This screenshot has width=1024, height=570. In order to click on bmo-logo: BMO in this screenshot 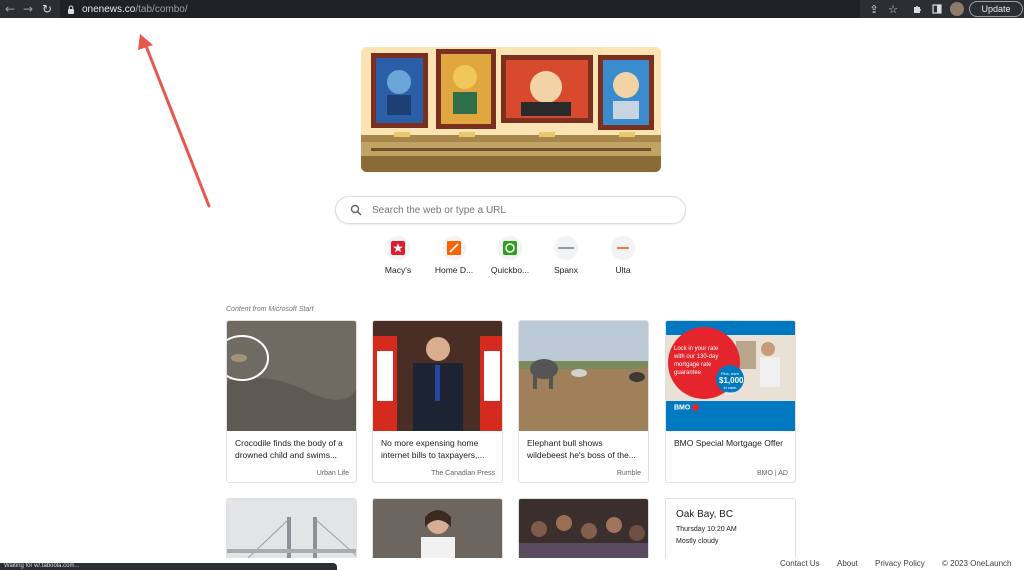, I will do `click(687, 407)`.